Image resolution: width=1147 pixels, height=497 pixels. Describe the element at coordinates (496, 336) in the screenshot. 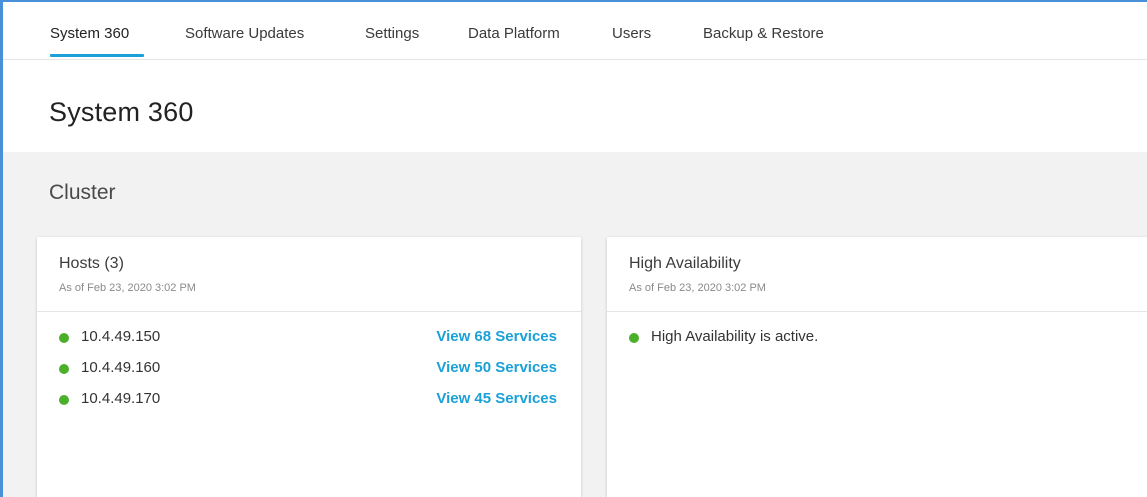

I see `view-services-link: View 68 Services` at that location.